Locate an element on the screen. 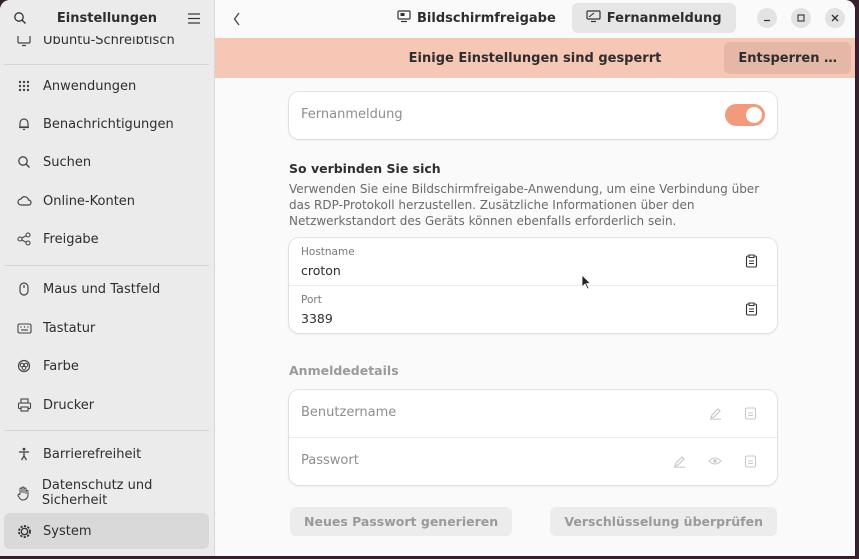  port-value: 3389 is located at coordinates (317, 318).